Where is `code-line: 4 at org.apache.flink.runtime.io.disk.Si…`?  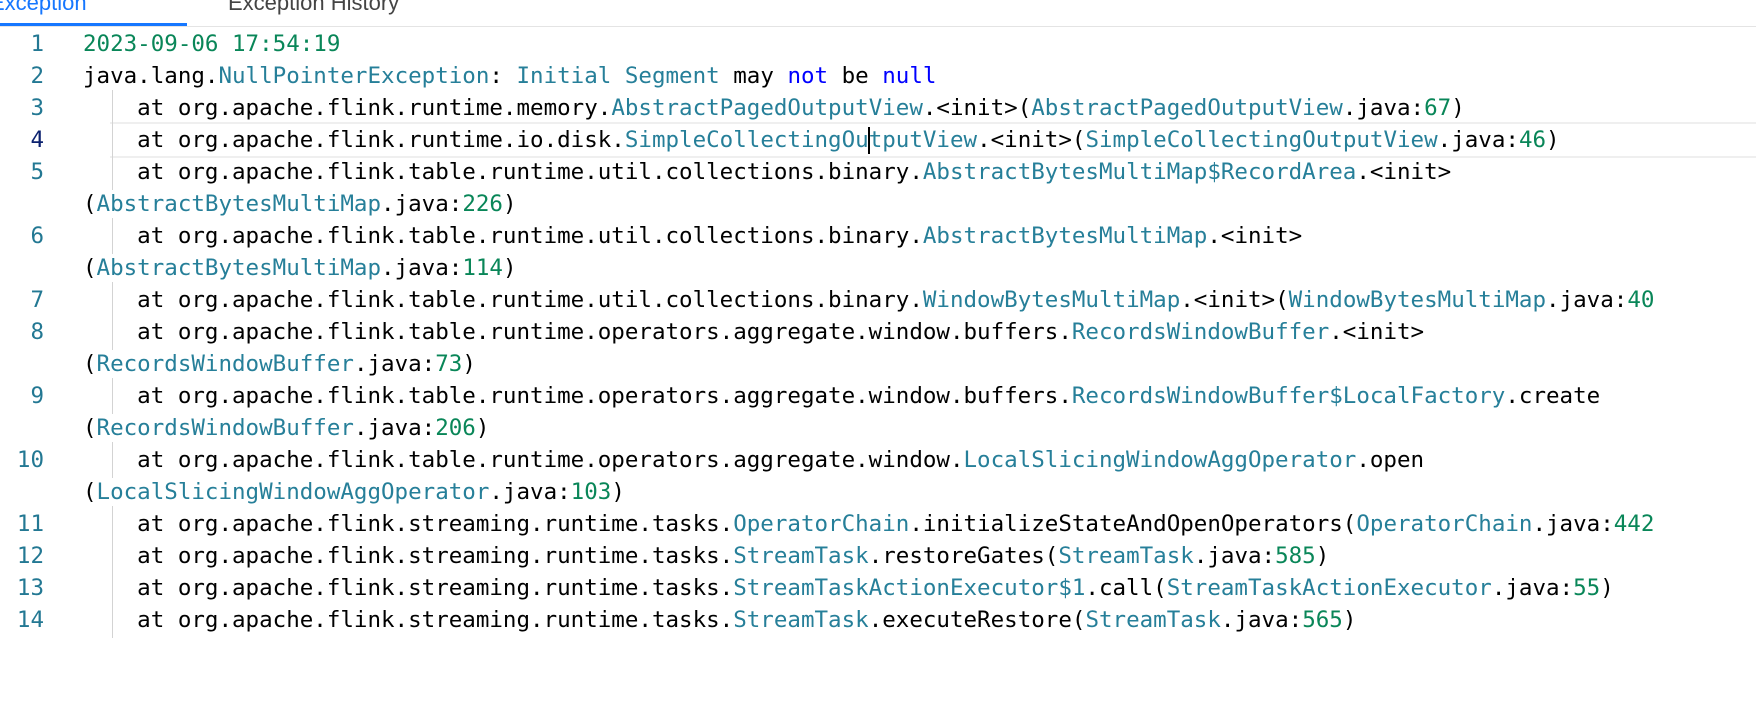 code-line: 4 at org.apache.flink.runtime.io.disk.Si… is located at coordinates (878, 140).